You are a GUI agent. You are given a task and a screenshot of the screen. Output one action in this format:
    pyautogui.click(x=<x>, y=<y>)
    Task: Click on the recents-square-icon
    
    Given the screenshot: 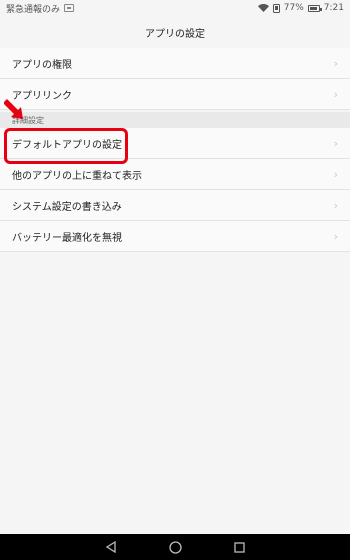 What is the action you would take?
    pyautogui.click(x=239, y=547)
    